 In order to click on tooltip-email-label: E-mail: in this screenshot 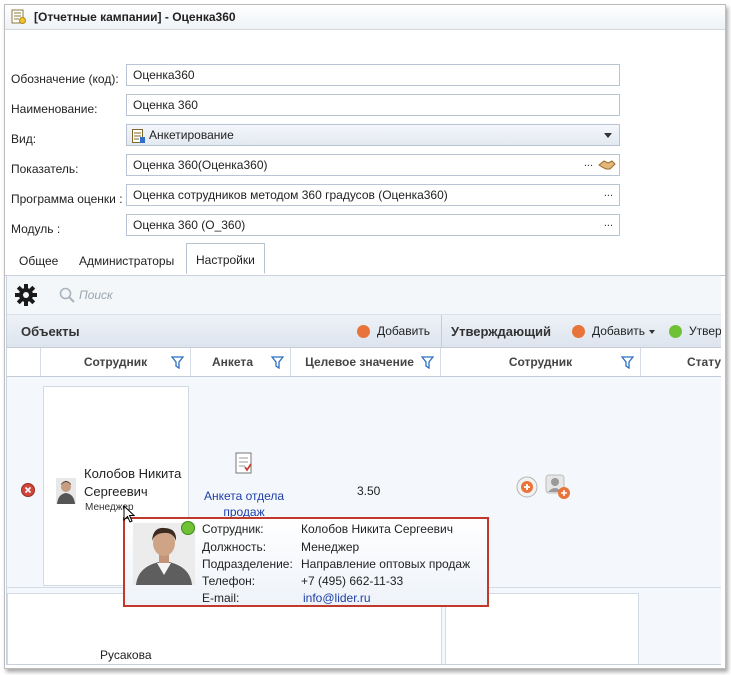, I will do `click(221, 598)`.